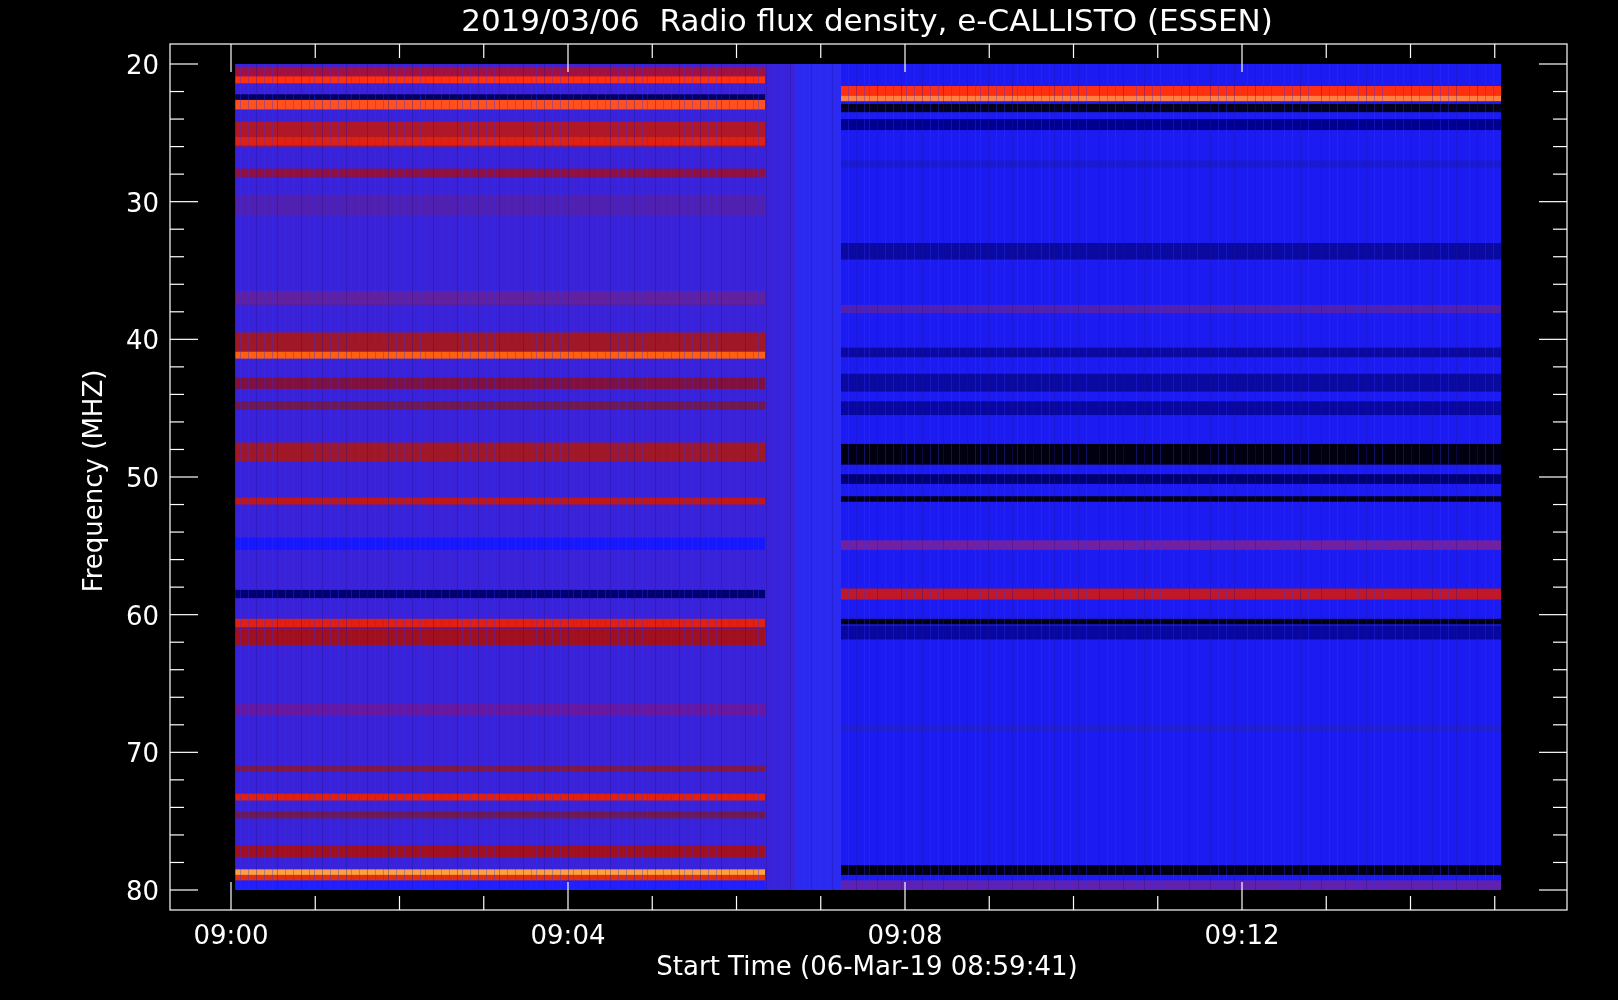 This screenshot has height=1000, width=1618. I want to click on y-tick-label: 40, so click(142, 340).